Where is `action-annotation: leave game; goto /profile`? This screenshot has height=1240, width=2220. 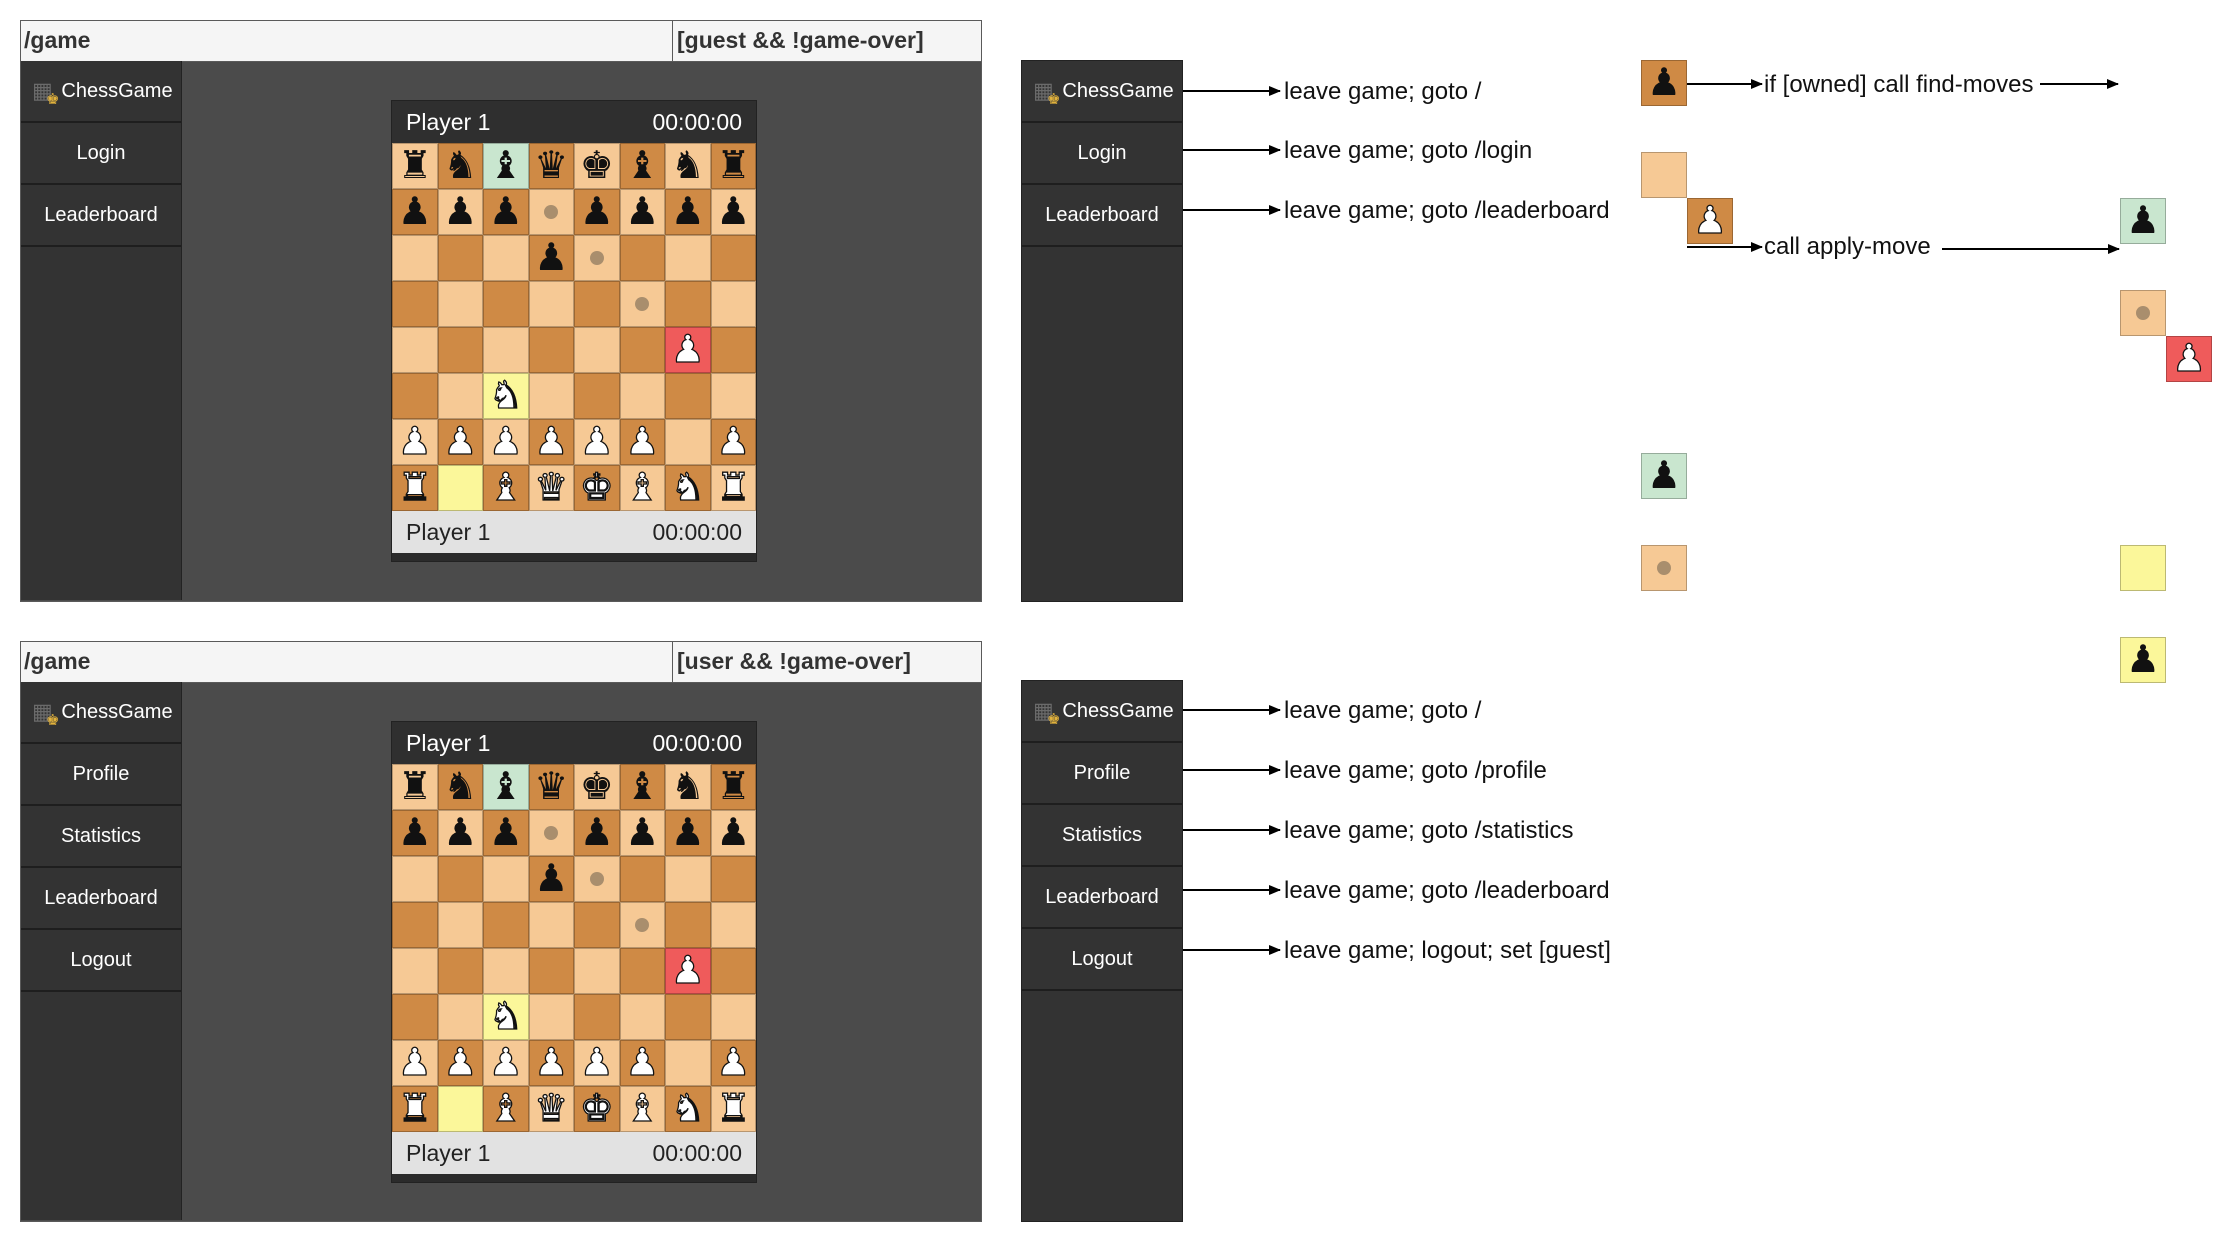 action-annotation: leave game; goto /profile is located at coordinates (1415, 770).